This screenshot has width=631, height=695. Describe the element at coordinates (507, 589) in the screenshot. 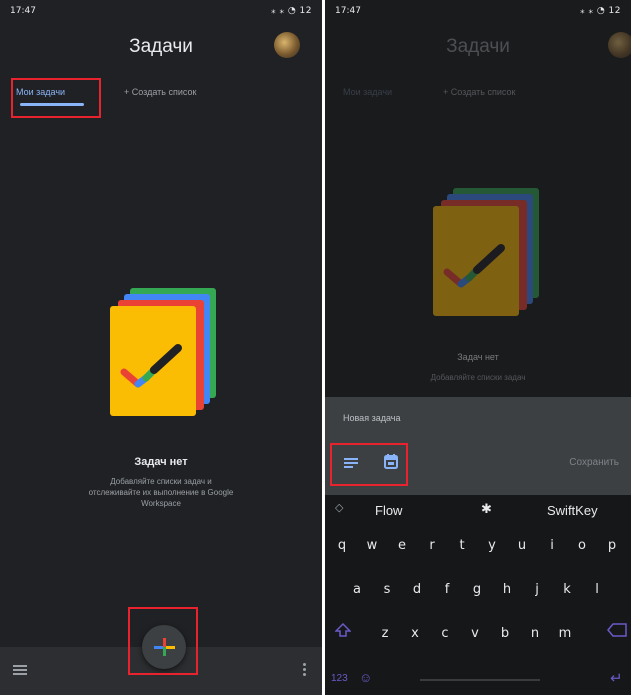

I see `key: h` at that location.